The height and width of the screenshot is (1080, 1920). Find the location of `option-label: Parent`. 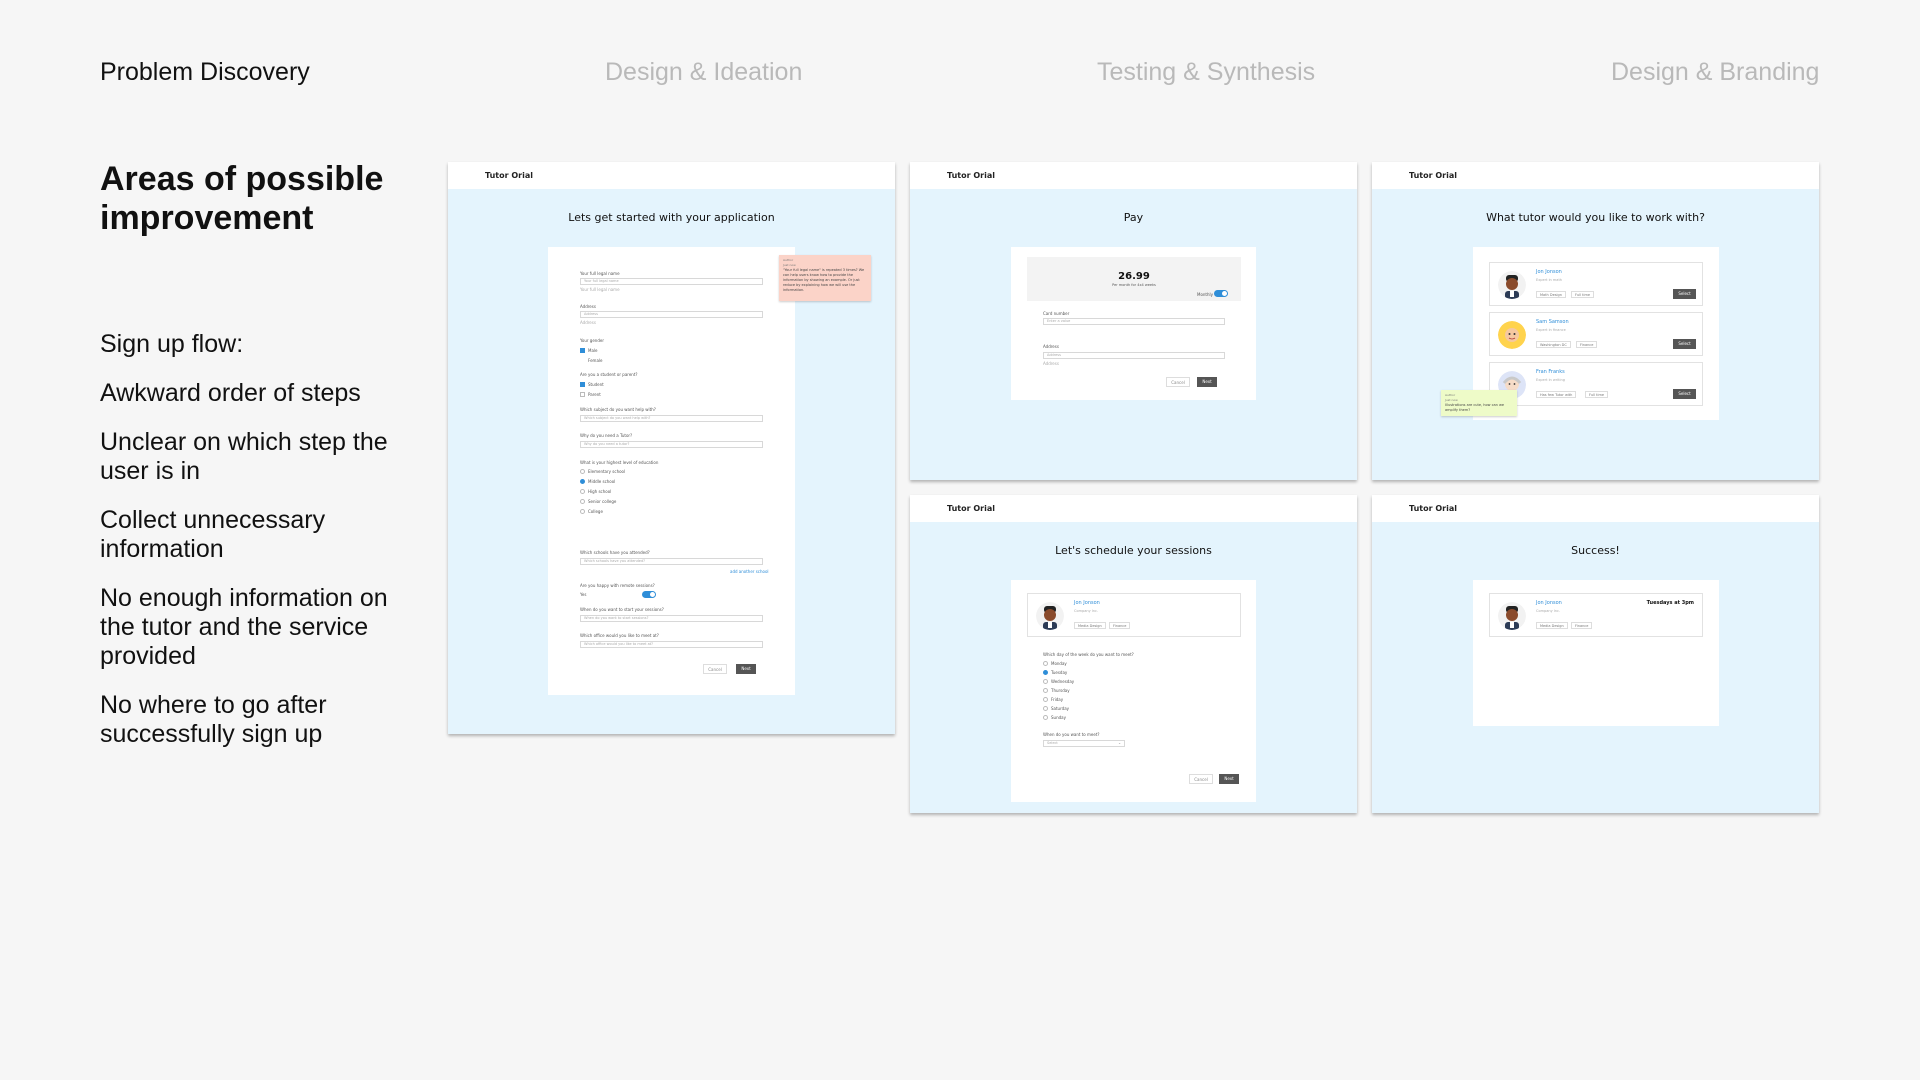

option-label: Parent is located at coordinates (594, 394).